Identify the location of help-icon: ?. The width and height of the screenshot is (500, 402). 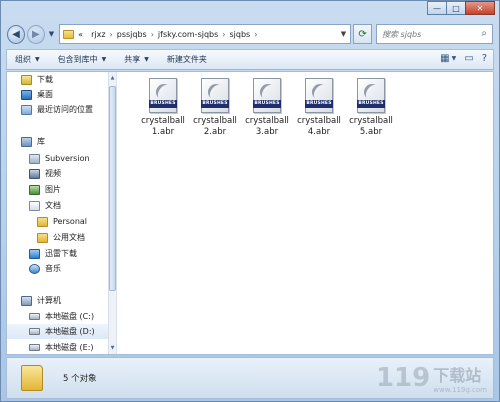
(484, 58).